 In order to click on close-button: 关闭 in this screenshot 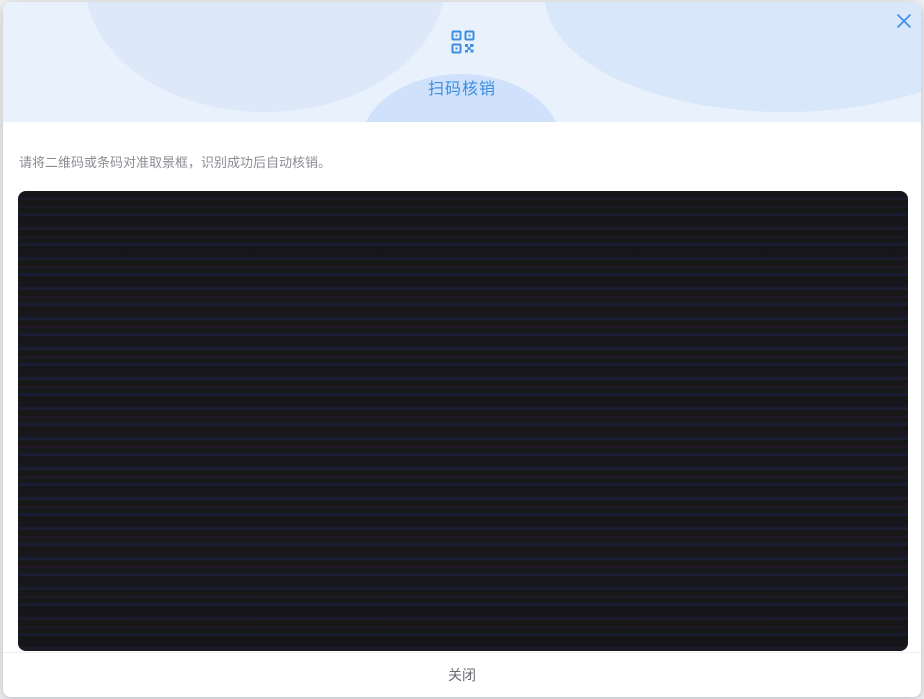, I will do `click(462, 675)`.